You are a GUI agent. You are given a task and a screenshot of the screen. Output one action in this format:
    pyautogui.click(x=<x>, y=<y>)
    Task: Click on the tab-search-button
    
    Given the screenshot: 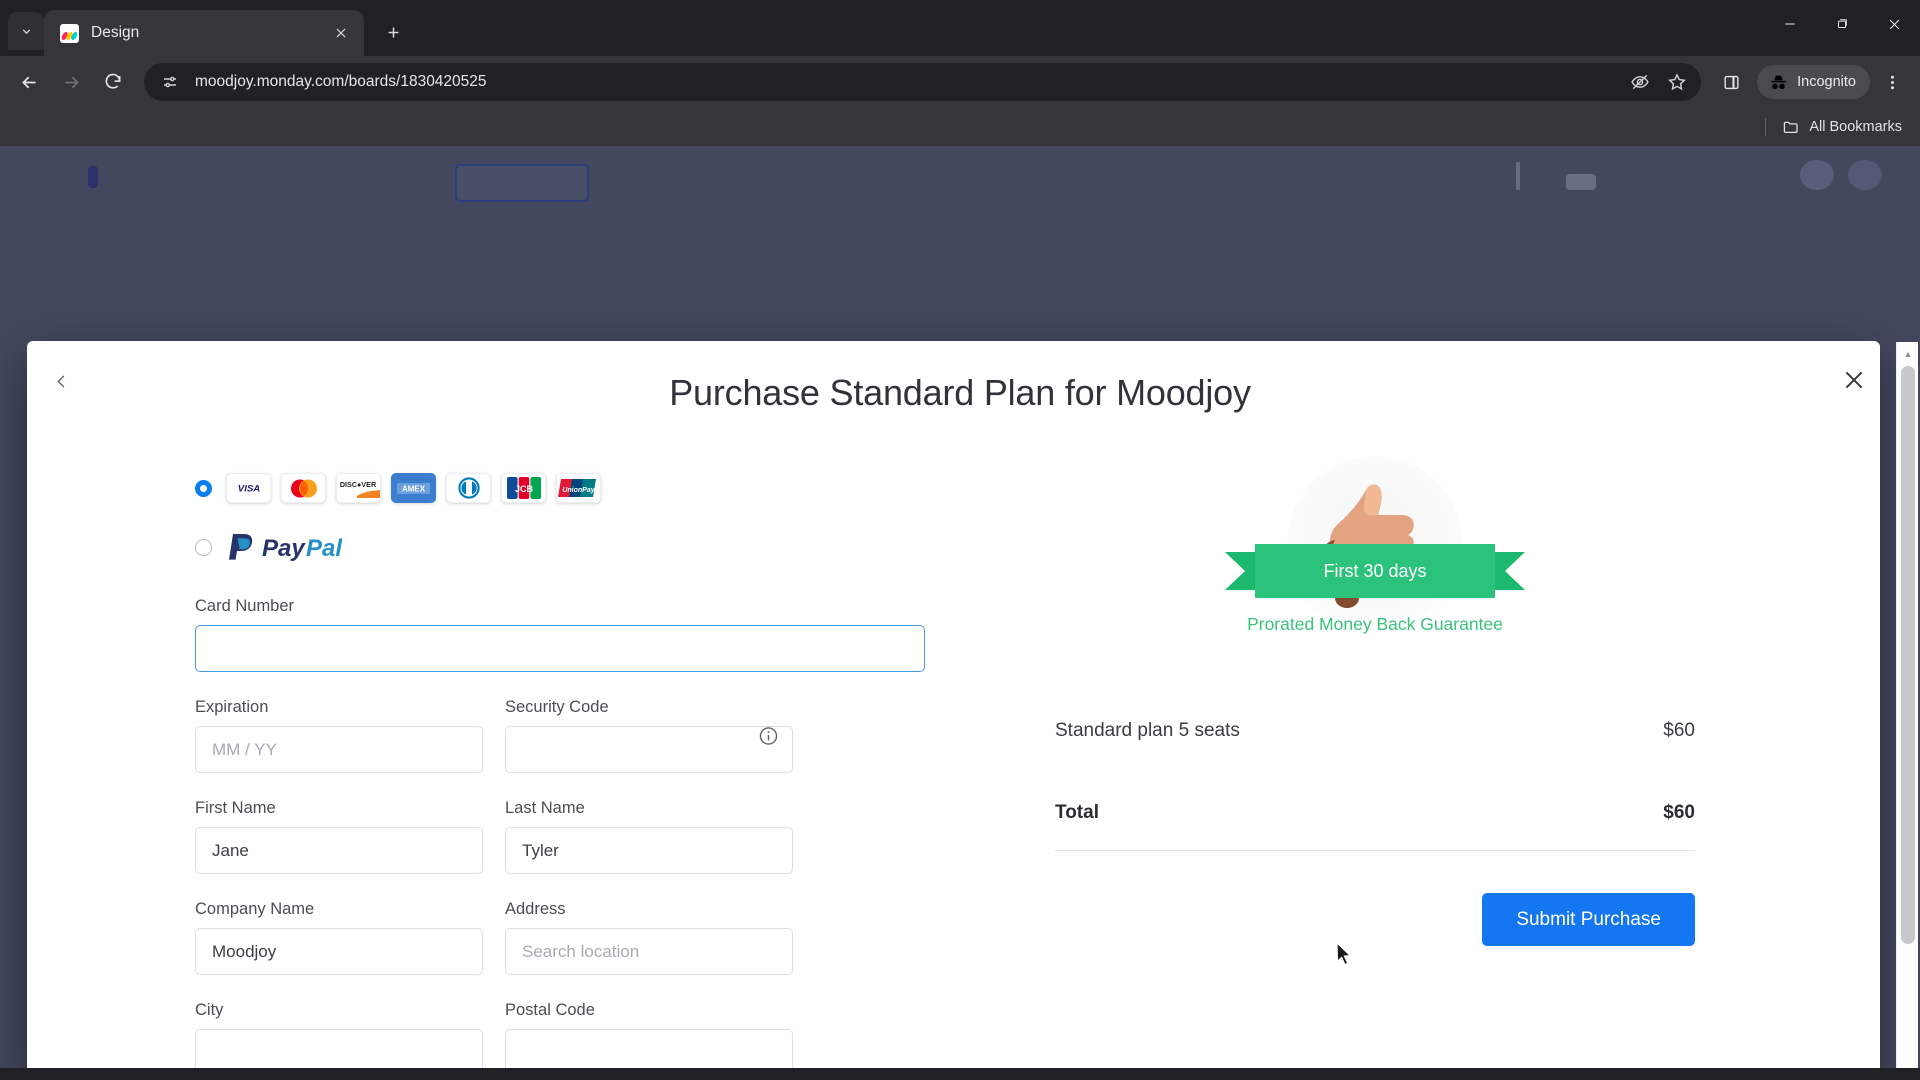 What is the action you would take?
    pyautogui.click(x=26, y=31)
    